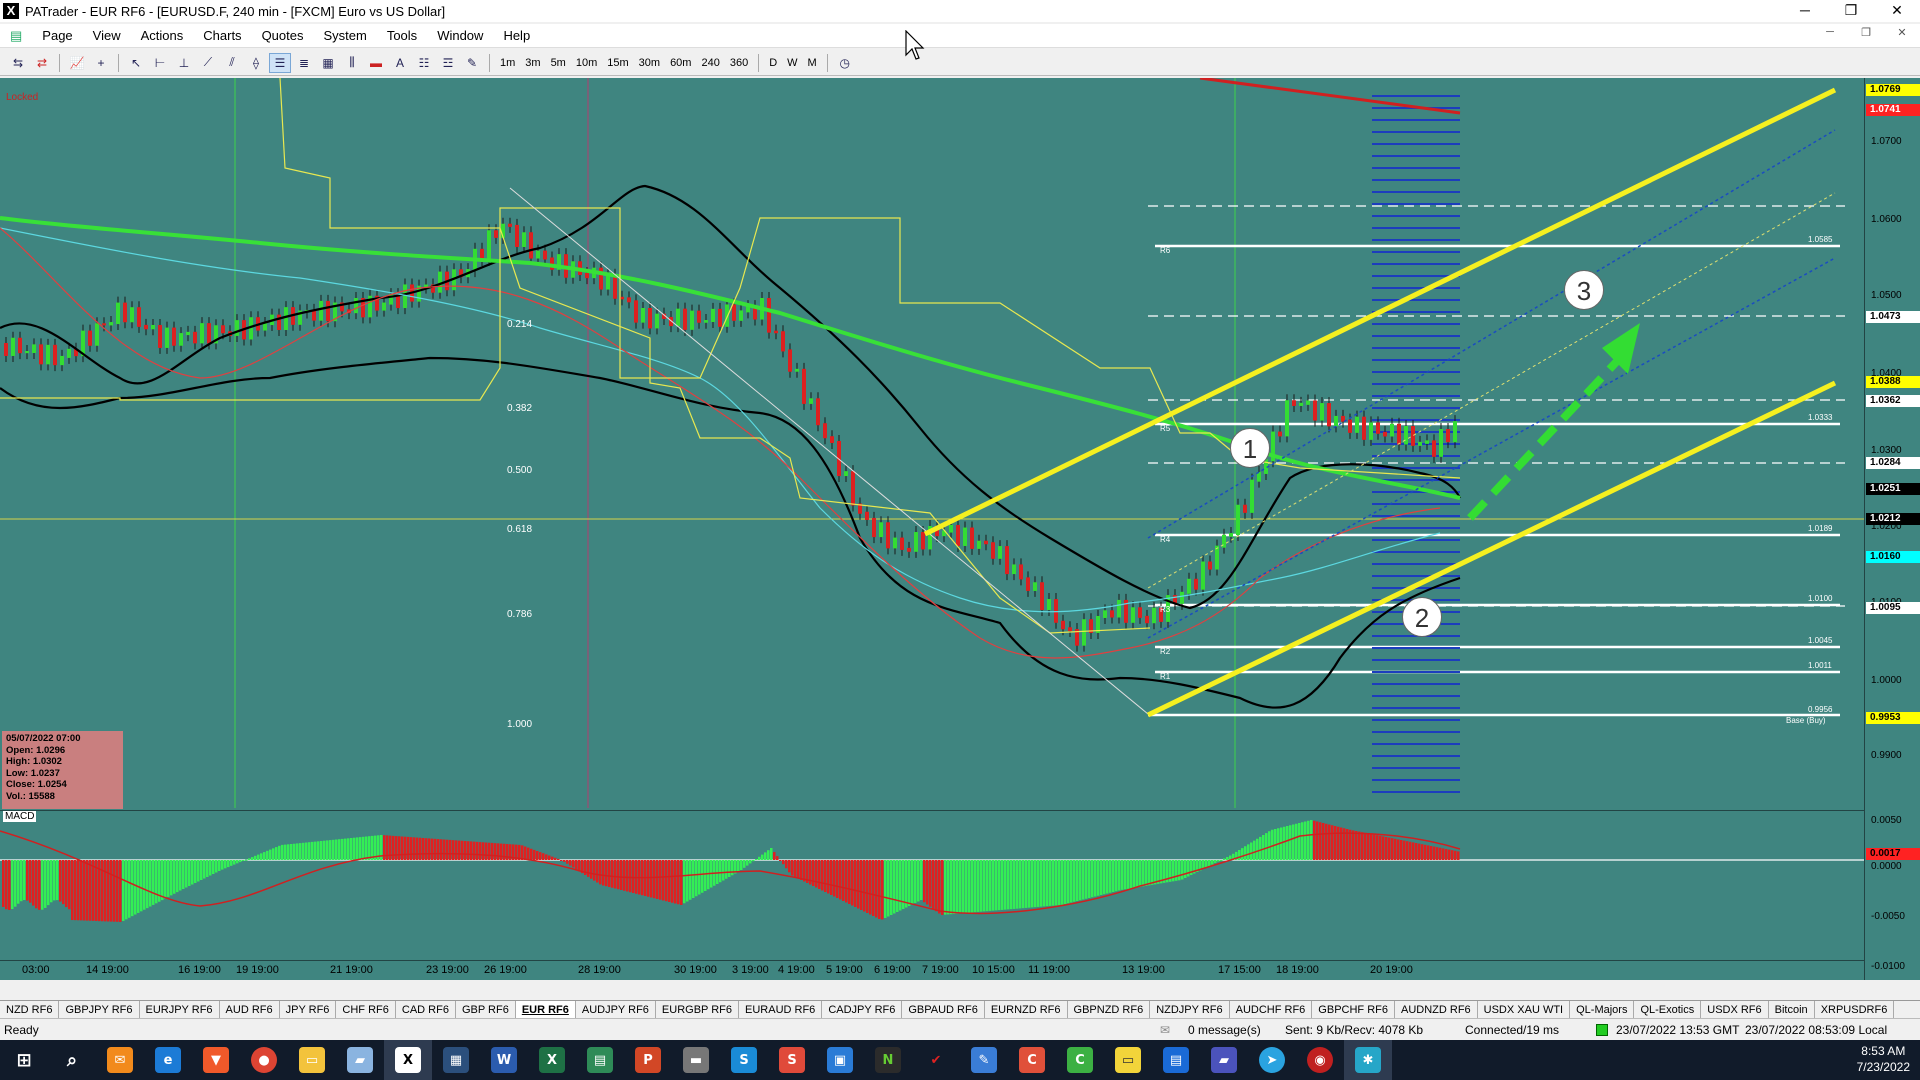 This screenshot has height=1080, width=1920. Describe the element at coordinates (552, 1060) in the screenshot. I see `excel-app-icon: X` at that location.